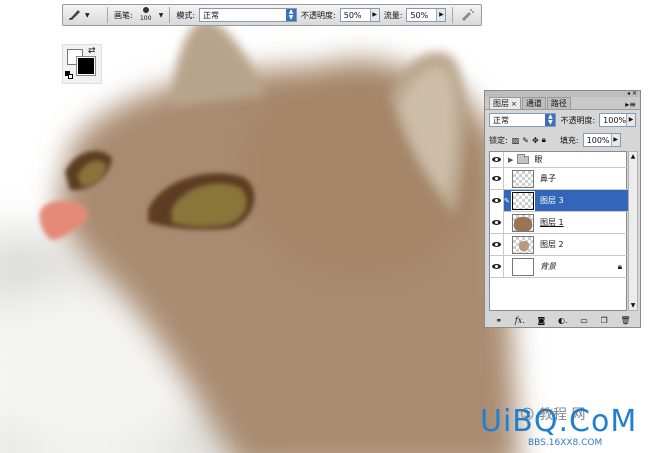  What do you see at coordinates (419, 15) in the screenshot?
I see `flow-value: 50%` at bounding box center [419, 15].